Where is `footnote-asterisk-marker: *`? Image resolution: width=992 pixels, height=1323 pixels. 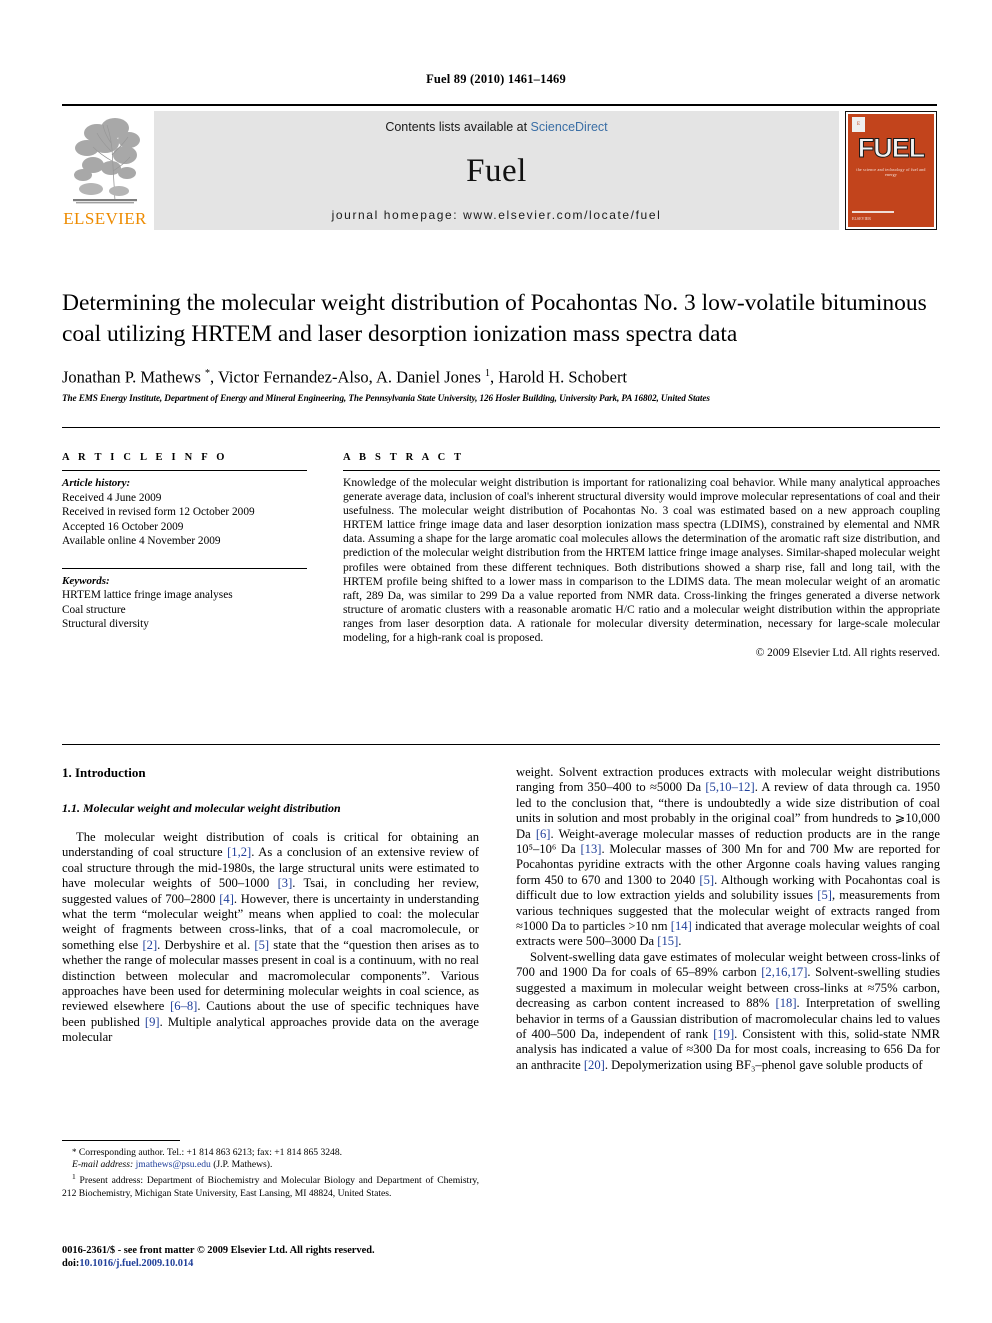 footnote-asterisk-marker: * is located at coordinates (74, 1152).